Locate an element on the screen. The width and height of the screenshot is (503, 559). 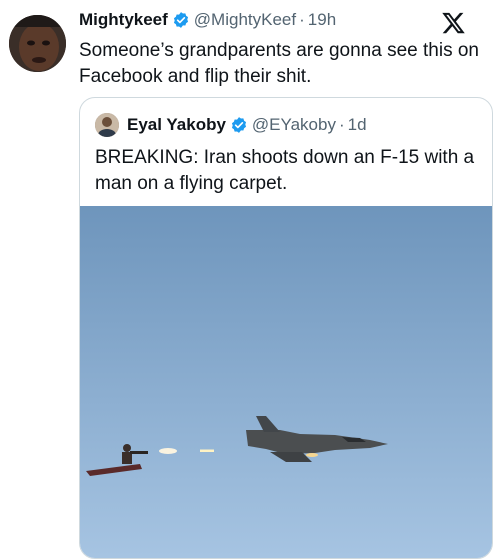
avatar-image is located at coordinates (37, 43).